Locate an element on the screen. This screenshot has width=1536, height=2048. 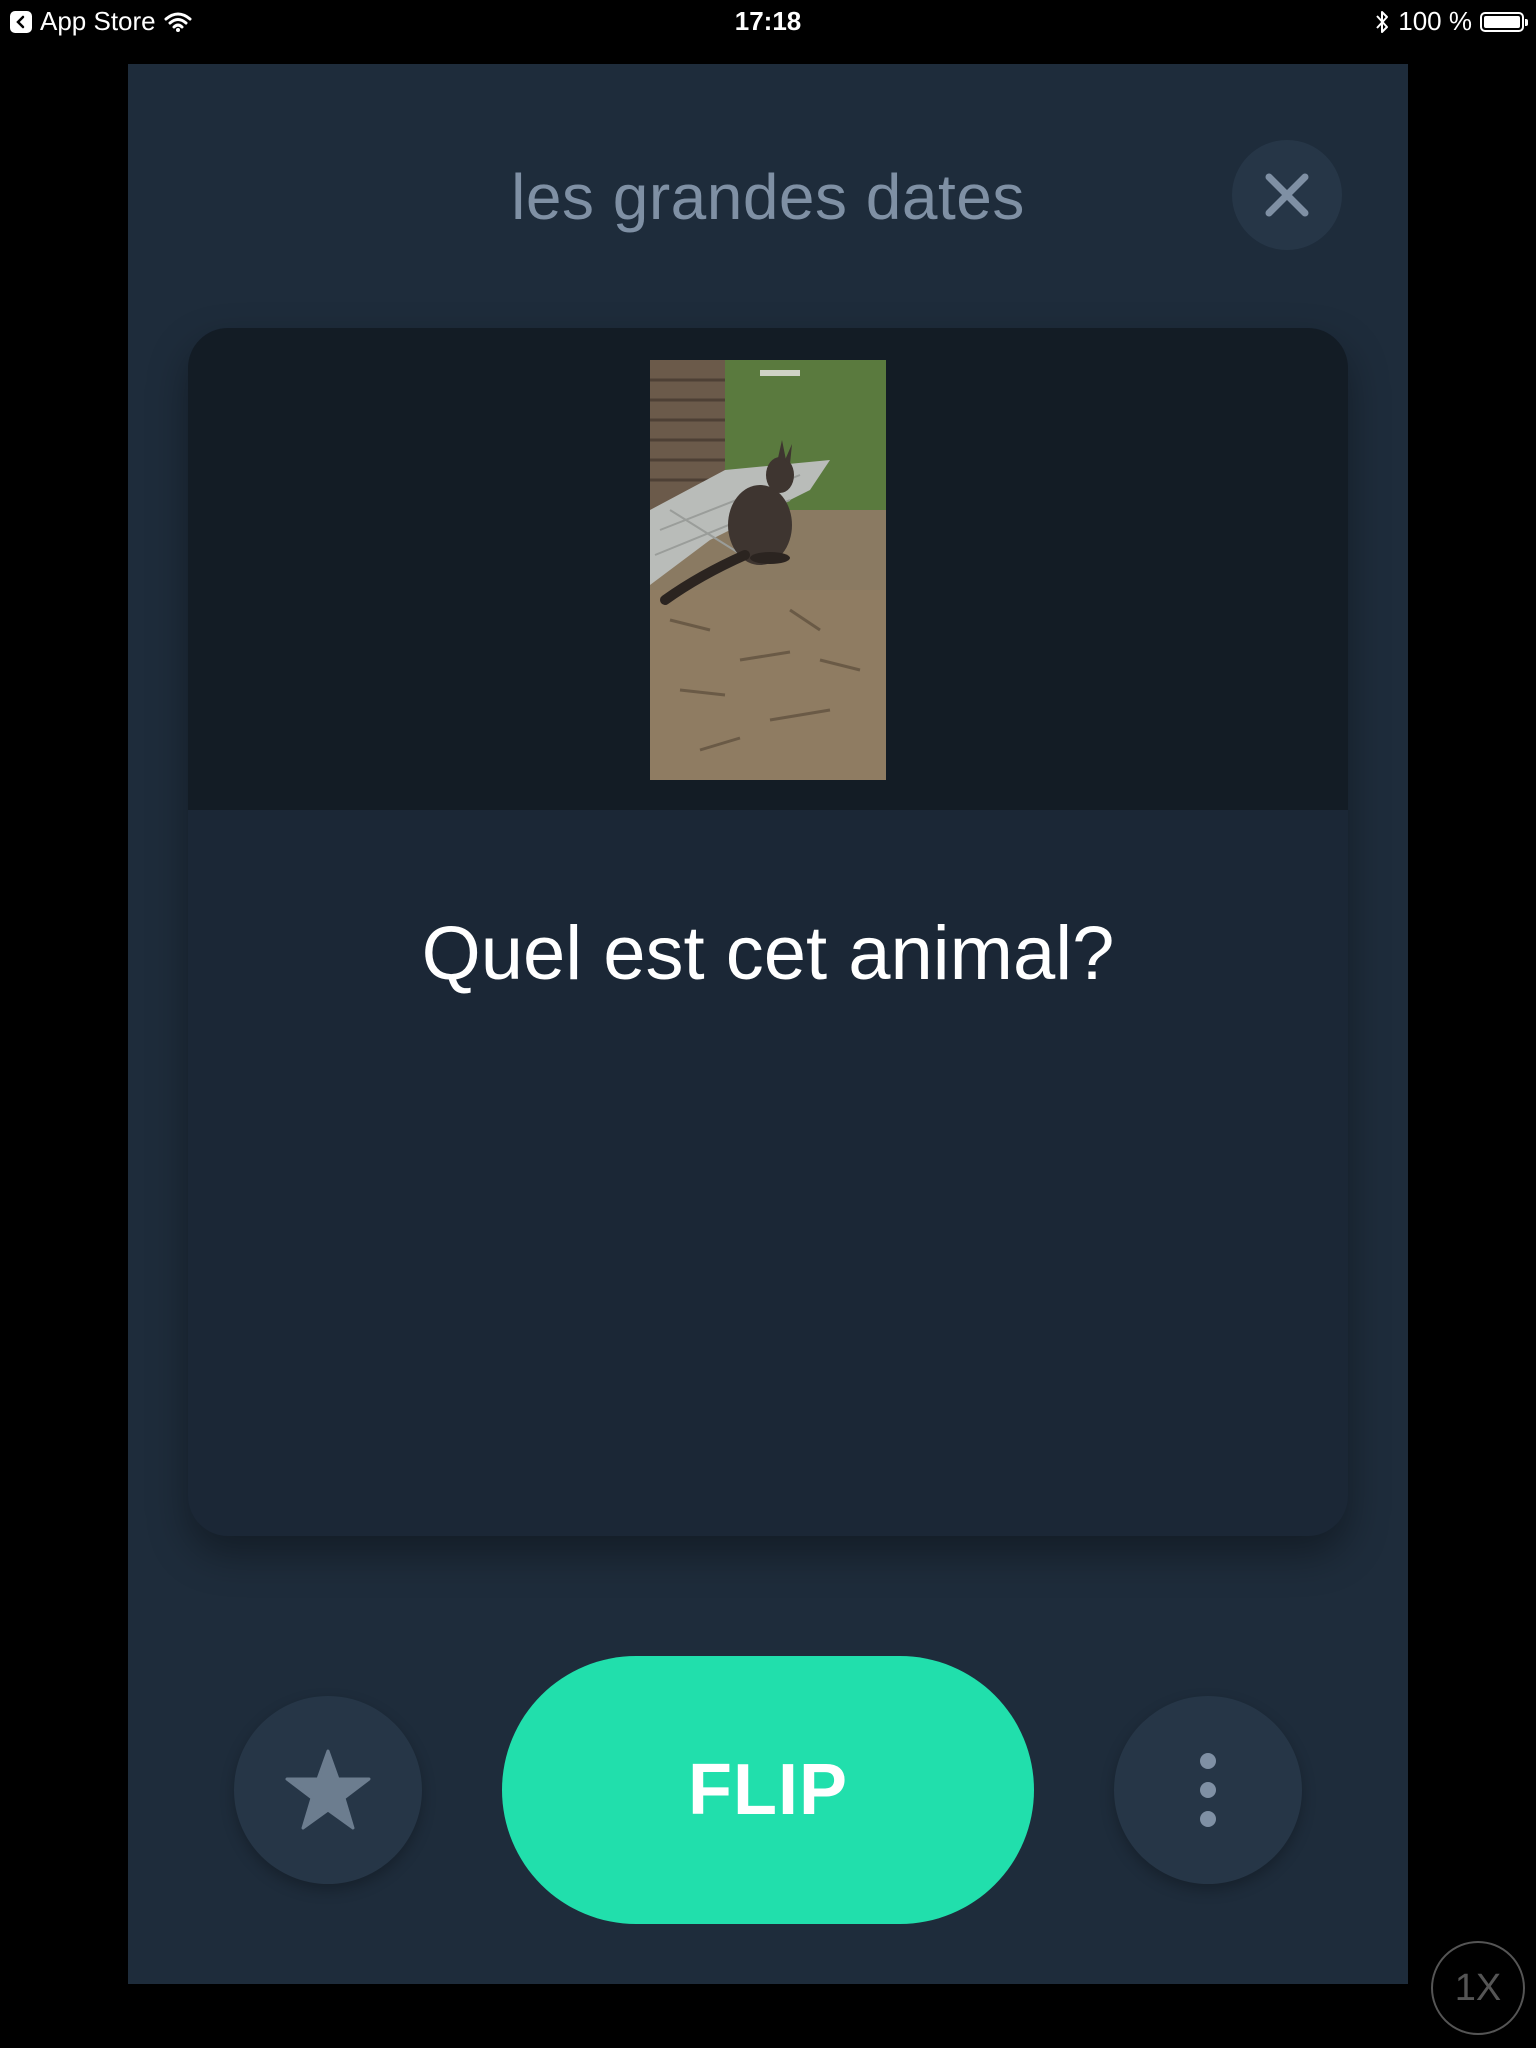
card-question: Quel est cet animal? is located at coordinates (768, 953).